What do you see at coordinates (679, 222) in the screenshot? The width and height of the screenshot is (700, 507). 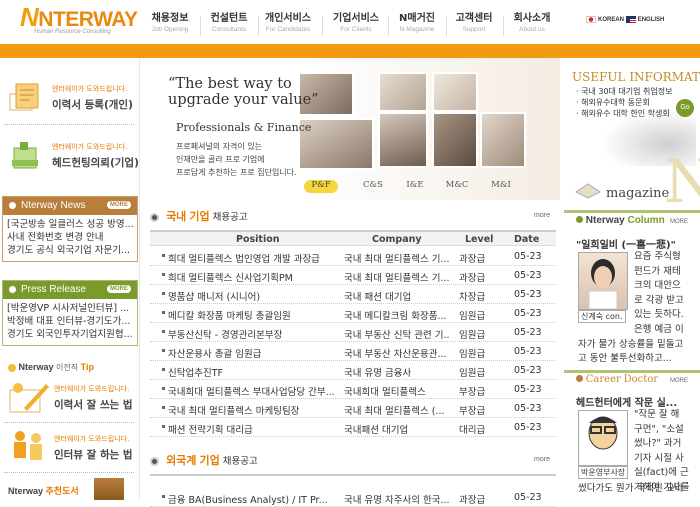 I see `column-more-button: MORE` at bounding box center [679, 222].